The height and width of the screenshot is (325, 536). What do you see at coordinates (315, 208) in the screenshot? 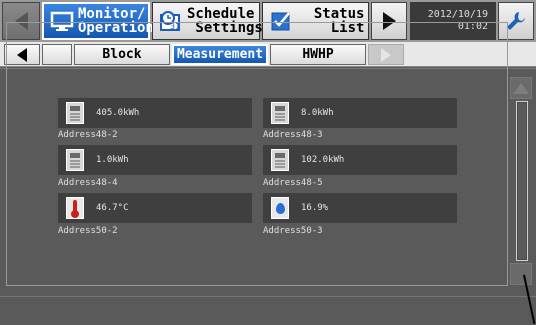
I see `measurement-value: 16.9%` at bounding box center [315, 208].